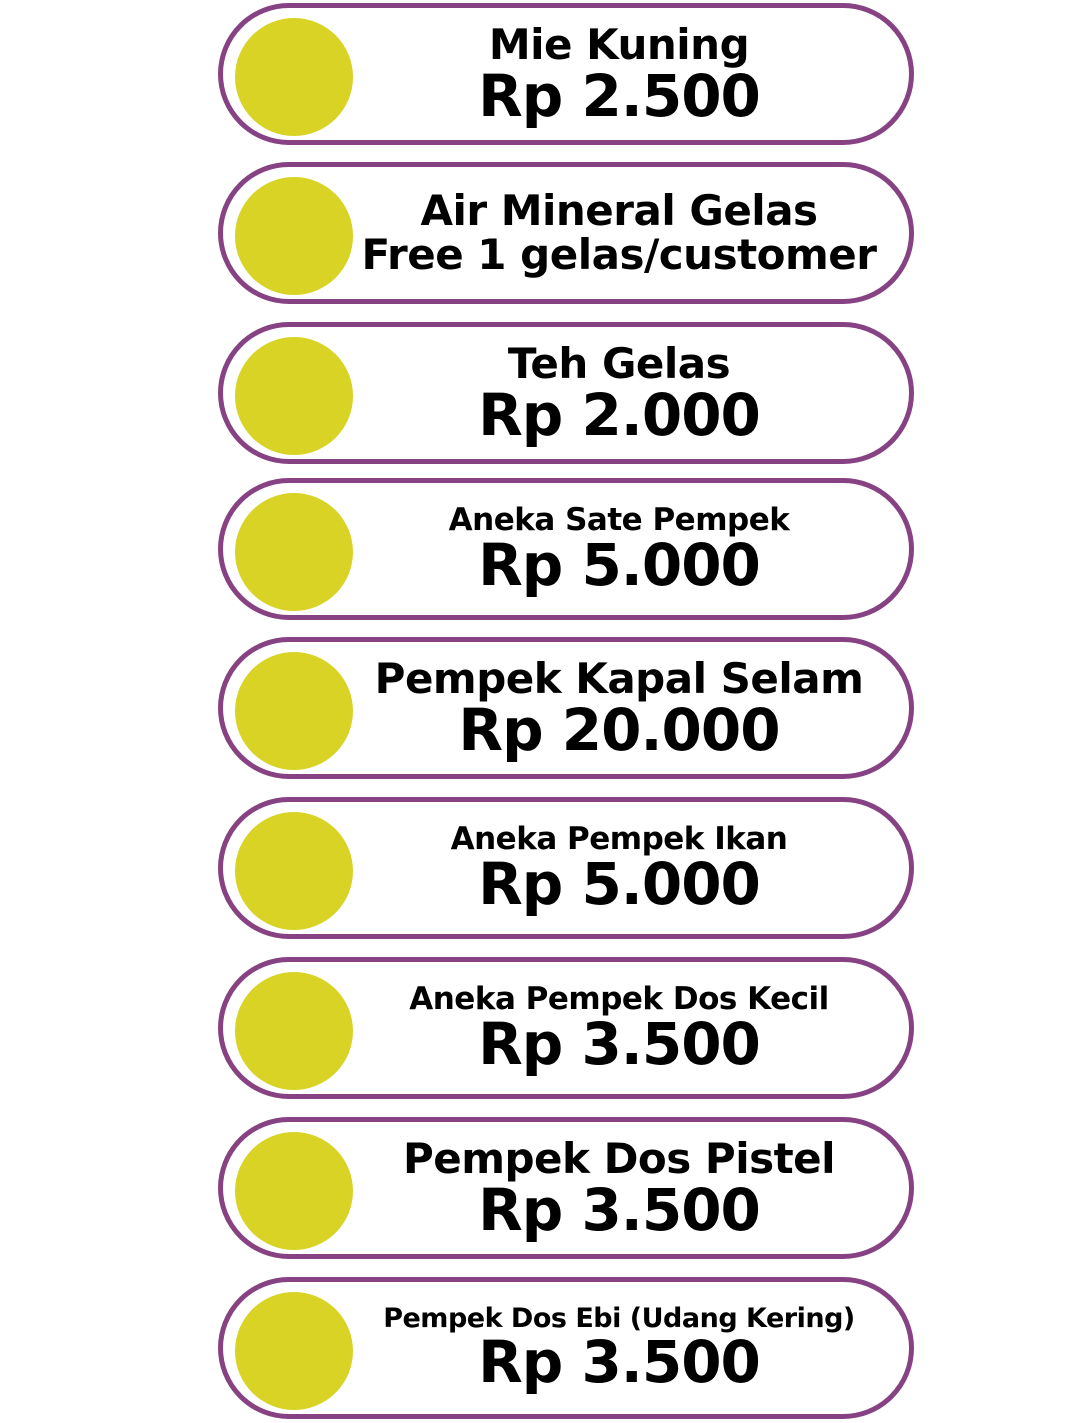 Image resolution: width=1080 pixels, height=1423 pixels. I want to click on item-name: Pempek Dos Pistel, so click(619, 1158).